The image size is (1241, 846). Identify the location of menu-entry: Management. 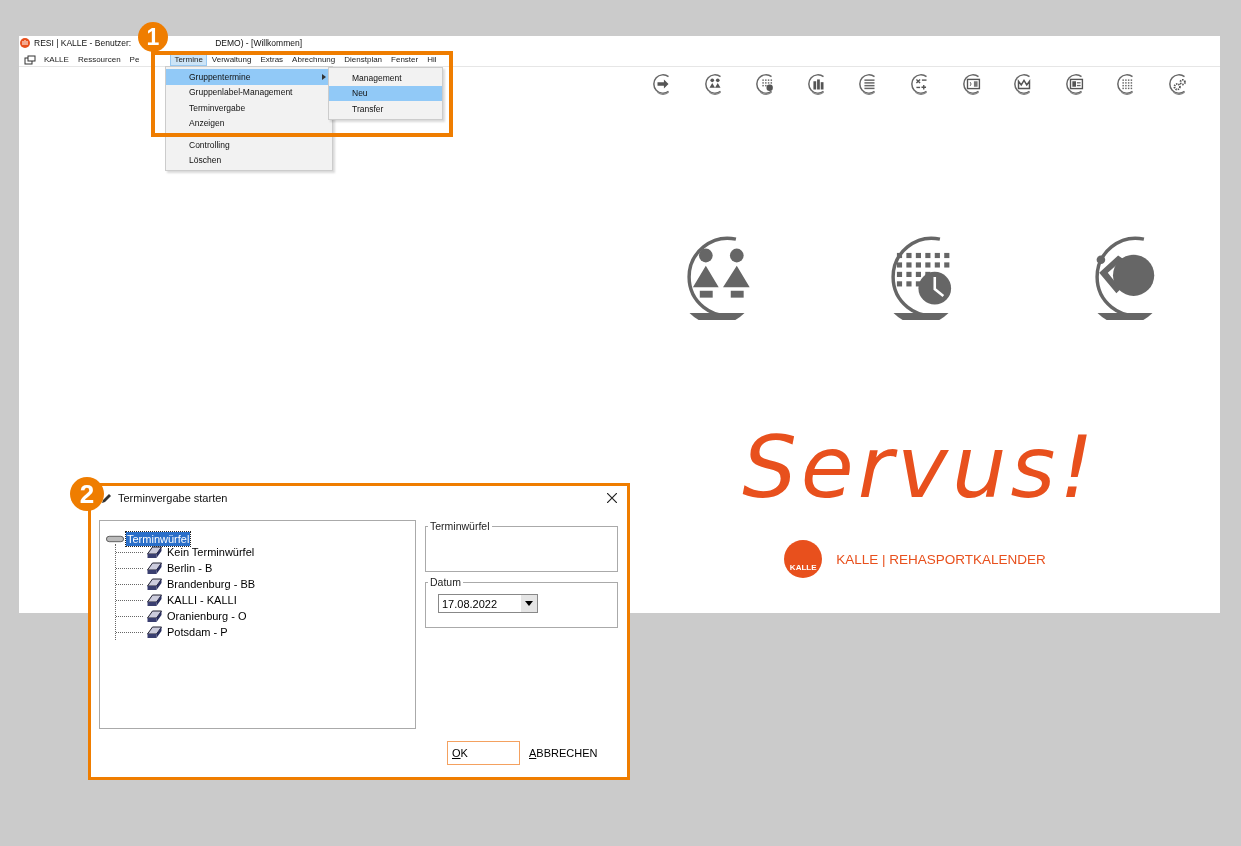
(385, 78).